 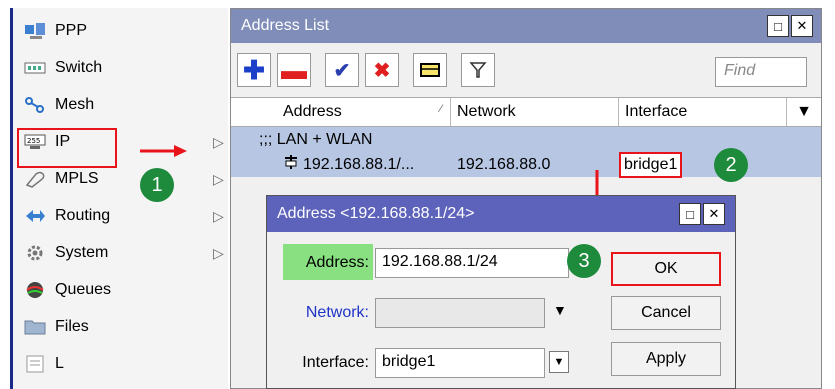 What do you see at coordinates (526, 26) in the screenshot?
I see `window-title-bar: Address List □ ✕` at bounding box center [526, 26].